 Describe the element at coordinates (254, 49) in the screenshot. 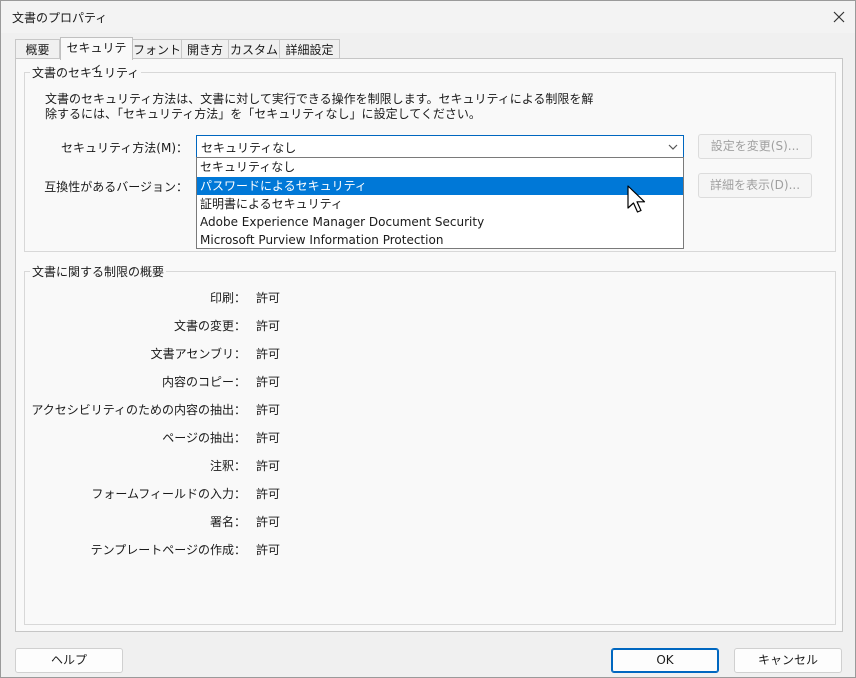

I see `tab-custom: カスタム` at that location.